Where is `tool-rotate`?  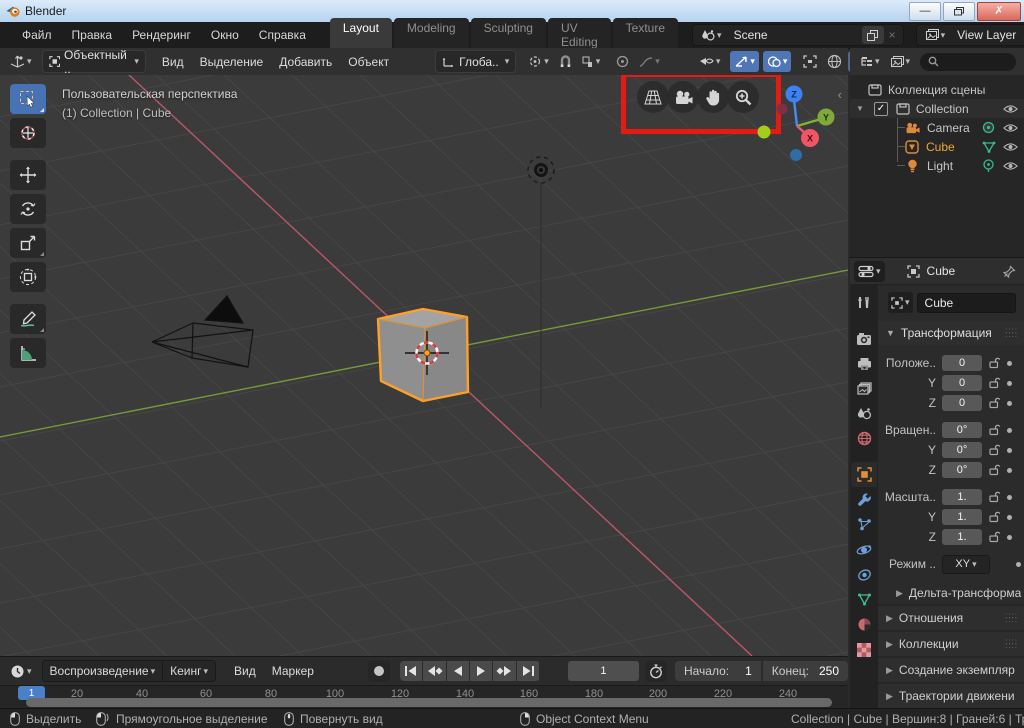
tool-rotate is located at coordinates (28, 209).